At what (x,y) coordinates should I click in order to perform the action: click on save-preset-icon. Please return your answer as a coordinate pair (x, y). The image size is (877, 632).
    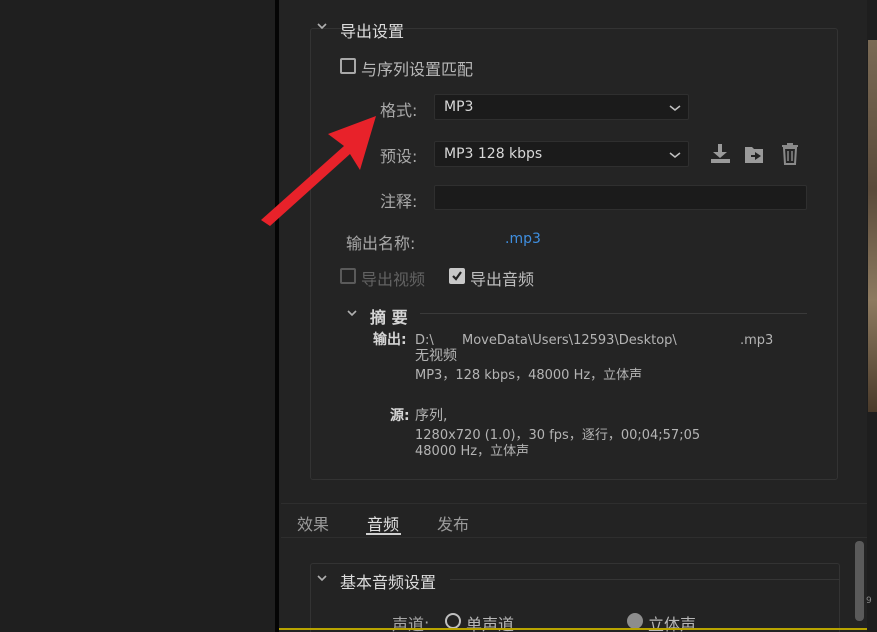
    Looking at the image, I should click on (721, 154).